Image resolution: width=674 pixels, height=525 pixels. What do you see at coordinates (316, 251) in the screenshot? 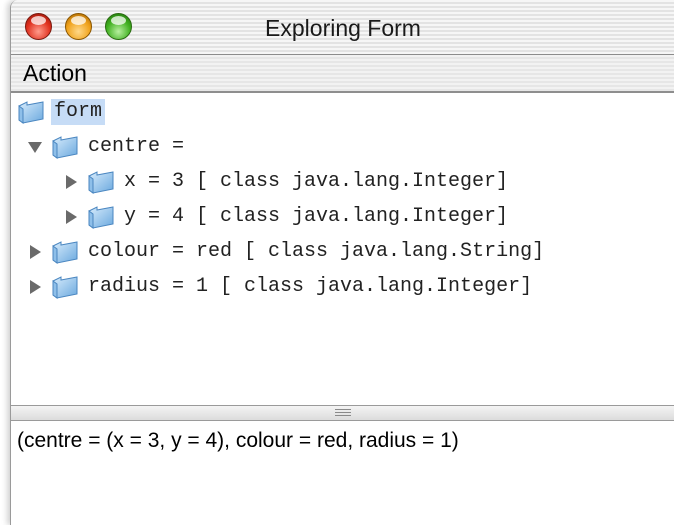
I see `tree-node-label: colour = red [ class java.lang.String]` at bounding box center [316, 251].